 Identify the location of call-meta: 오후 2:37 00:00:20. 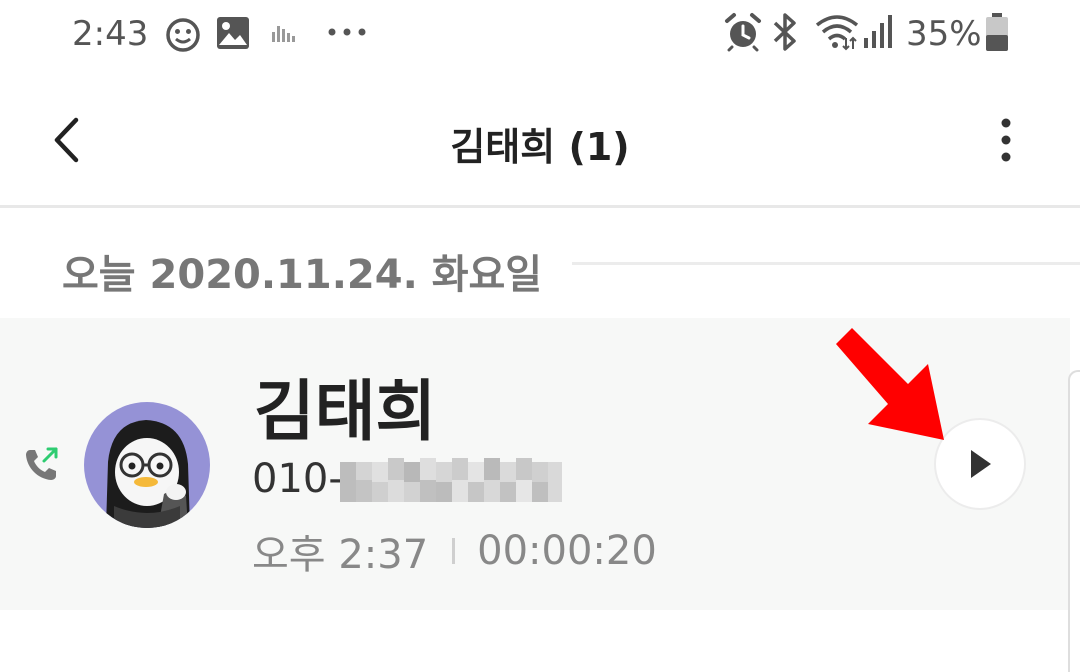
(454, 551).